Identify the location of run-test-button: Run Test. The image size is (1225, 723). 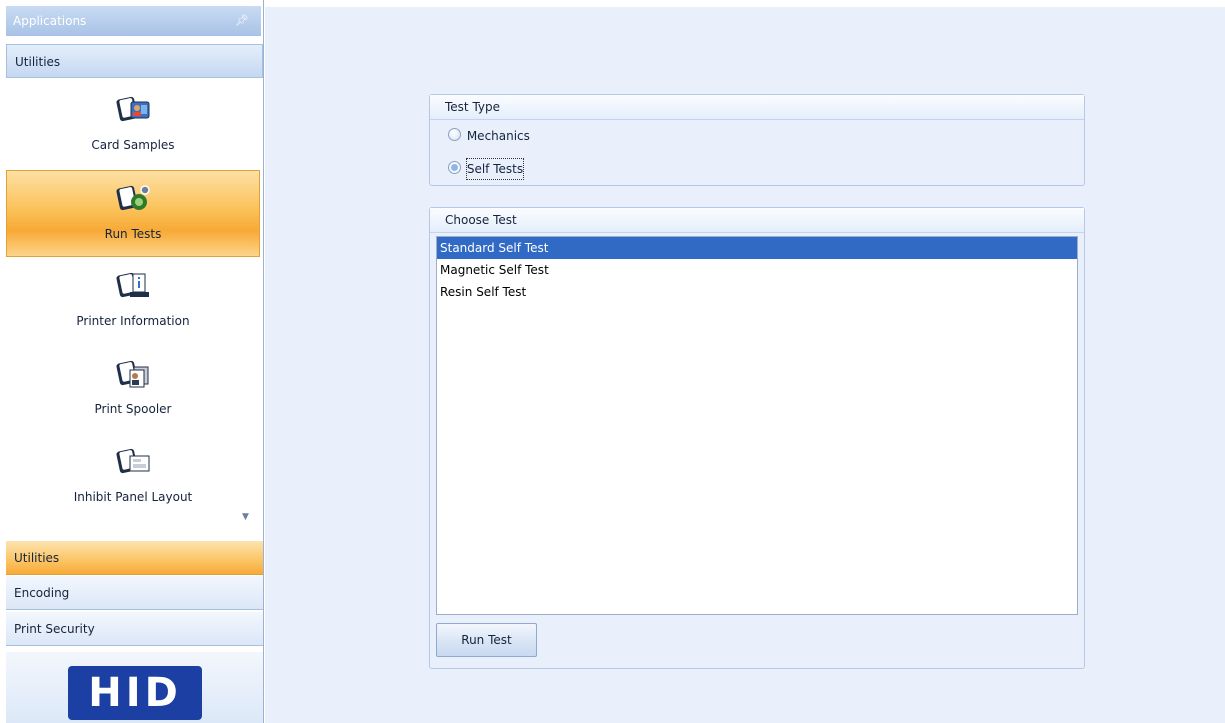
(486, 640).